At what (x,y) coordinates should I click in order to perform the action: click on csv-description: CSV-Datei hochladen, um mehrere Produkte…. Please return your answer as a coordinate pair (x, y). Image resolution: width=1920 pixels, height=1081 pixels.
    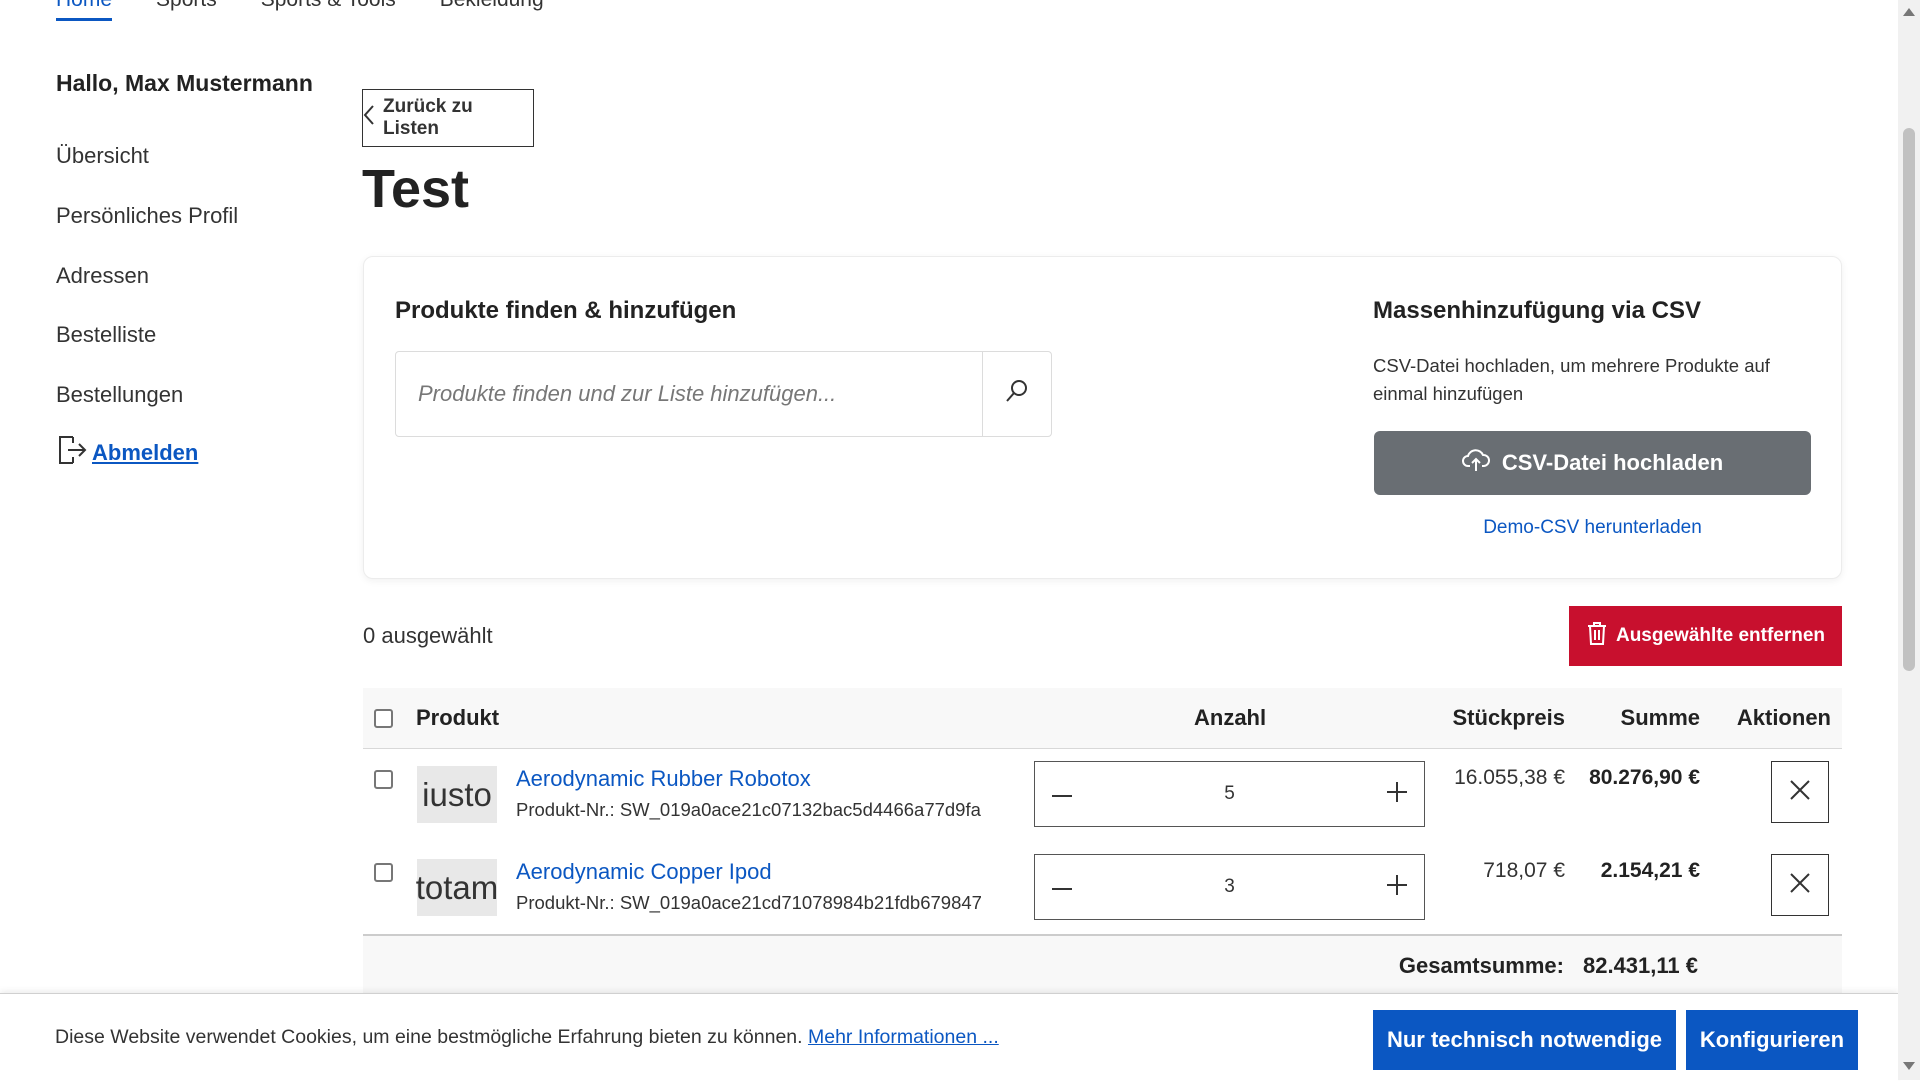
    Looking at the image, I should click on (1571, 379).